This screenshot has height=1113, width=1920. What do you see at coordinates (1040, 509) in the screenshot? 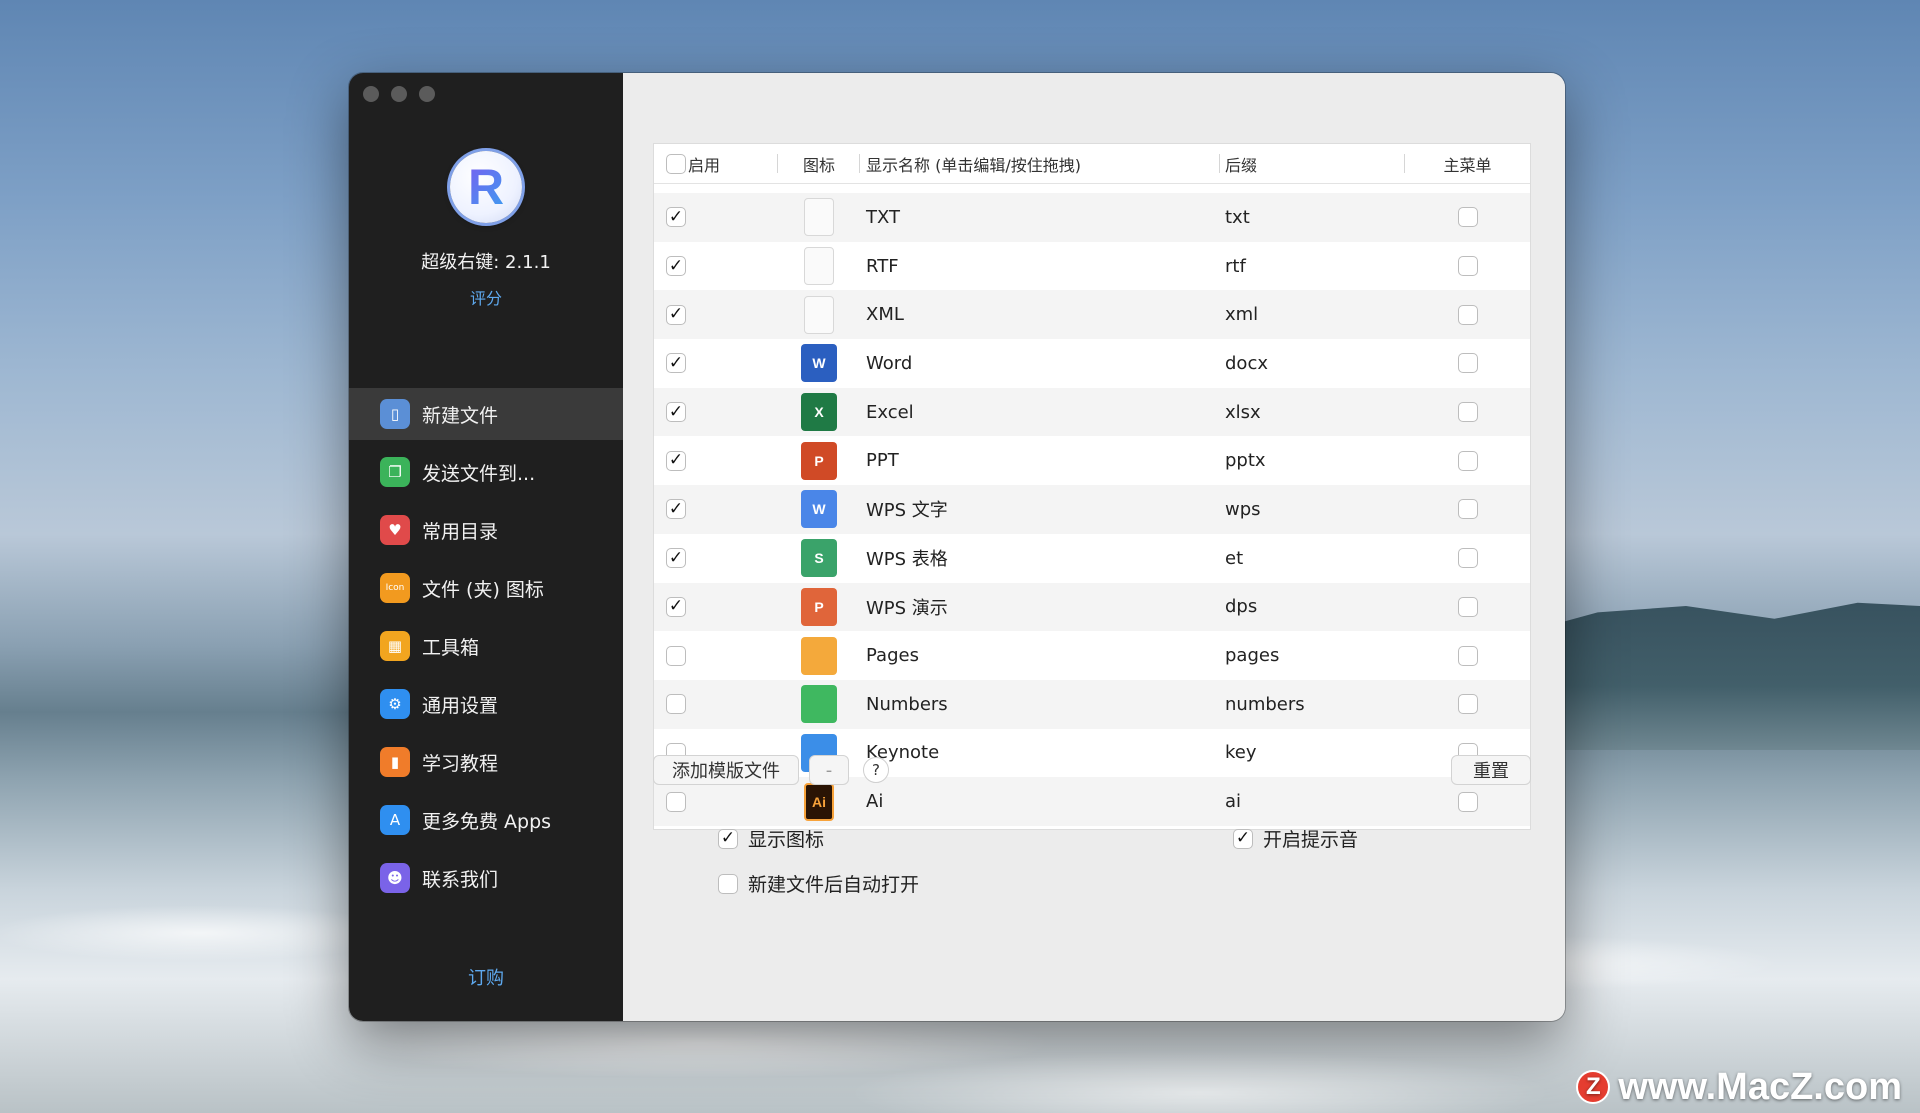
I see `cell-display-name: WPS 文字` at bounding box center [1040, 509].